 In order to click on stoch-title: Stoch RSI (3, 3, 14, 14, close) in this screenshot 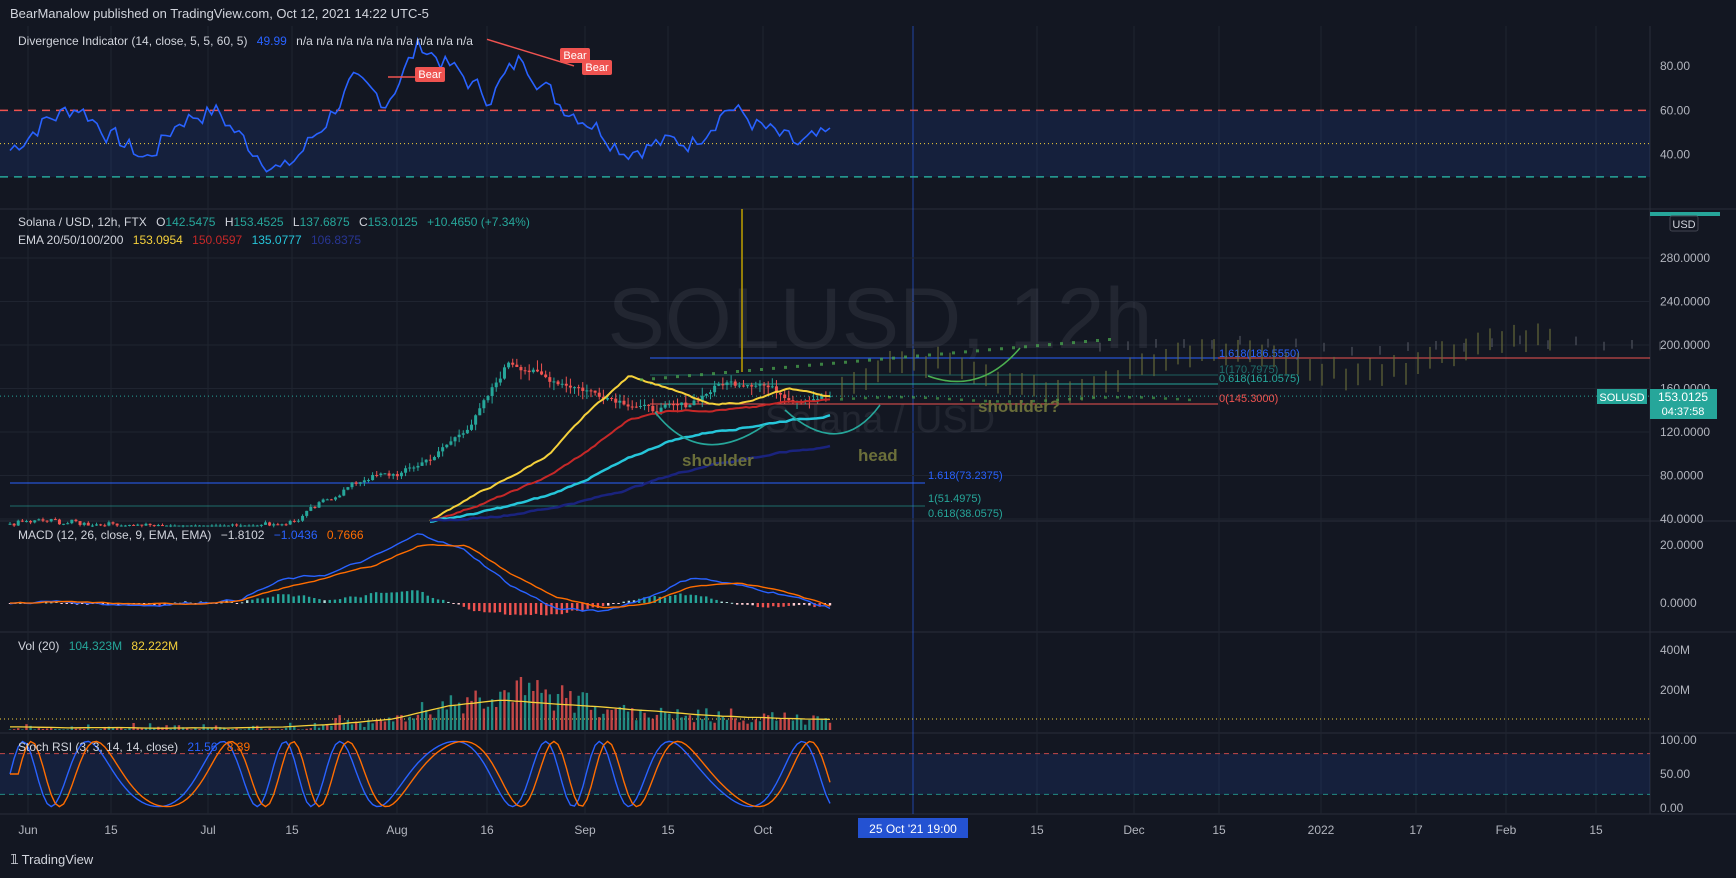, I will do `click(98, 747)`.